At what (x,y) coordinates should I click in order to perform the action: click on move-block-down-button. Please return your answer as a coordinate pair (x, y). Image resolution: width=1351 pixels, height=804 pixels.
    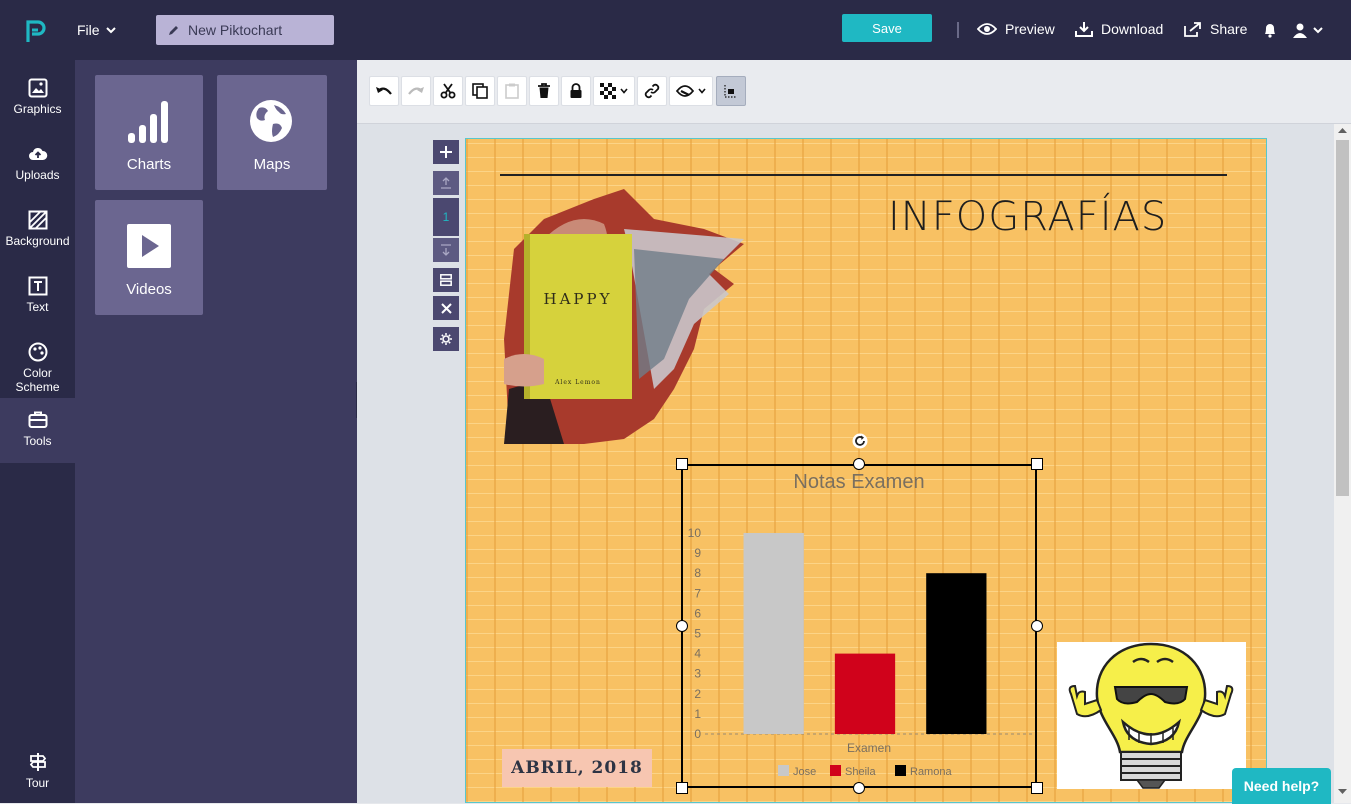
    Looking at the image, I should click on (446, 250).